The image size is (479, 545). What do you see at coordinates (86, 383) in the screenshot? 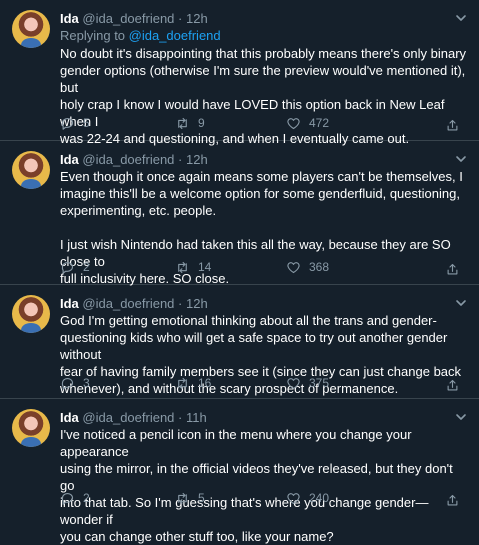
I see `reply-count: 3` at bounding box center [86, 383].